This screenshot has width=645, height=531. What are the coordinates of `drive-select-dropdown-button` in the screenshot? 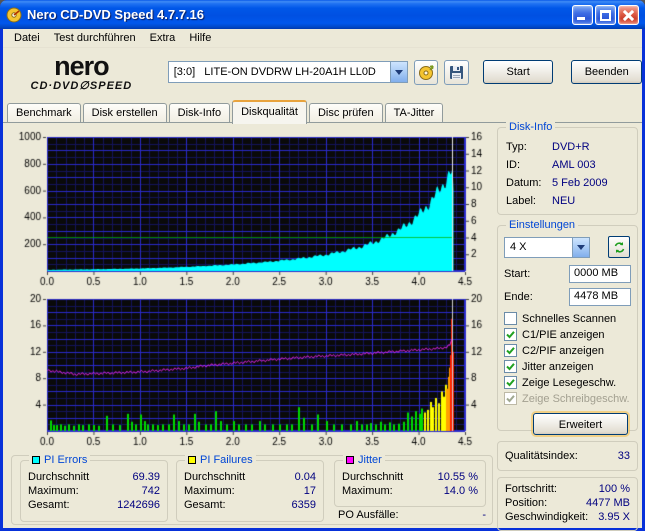 It's located at (398, 72).